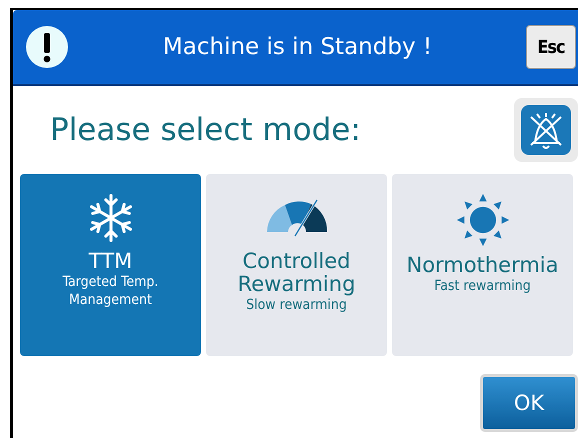 This screenshot has width=578, height=438. I want to click on prompt-text: Please select mode:, so click(205, 130).